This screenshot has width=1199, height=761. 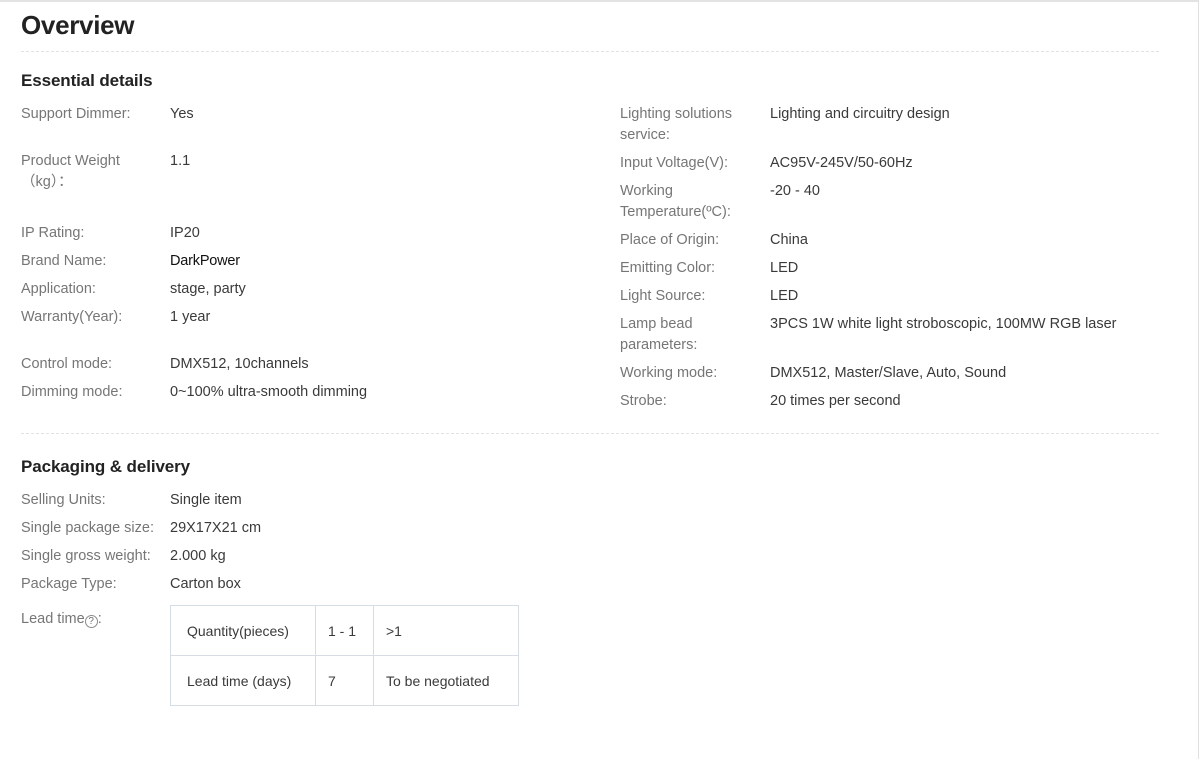 I want to click on spec-label: Light Source:, so click(x=663, y=296).